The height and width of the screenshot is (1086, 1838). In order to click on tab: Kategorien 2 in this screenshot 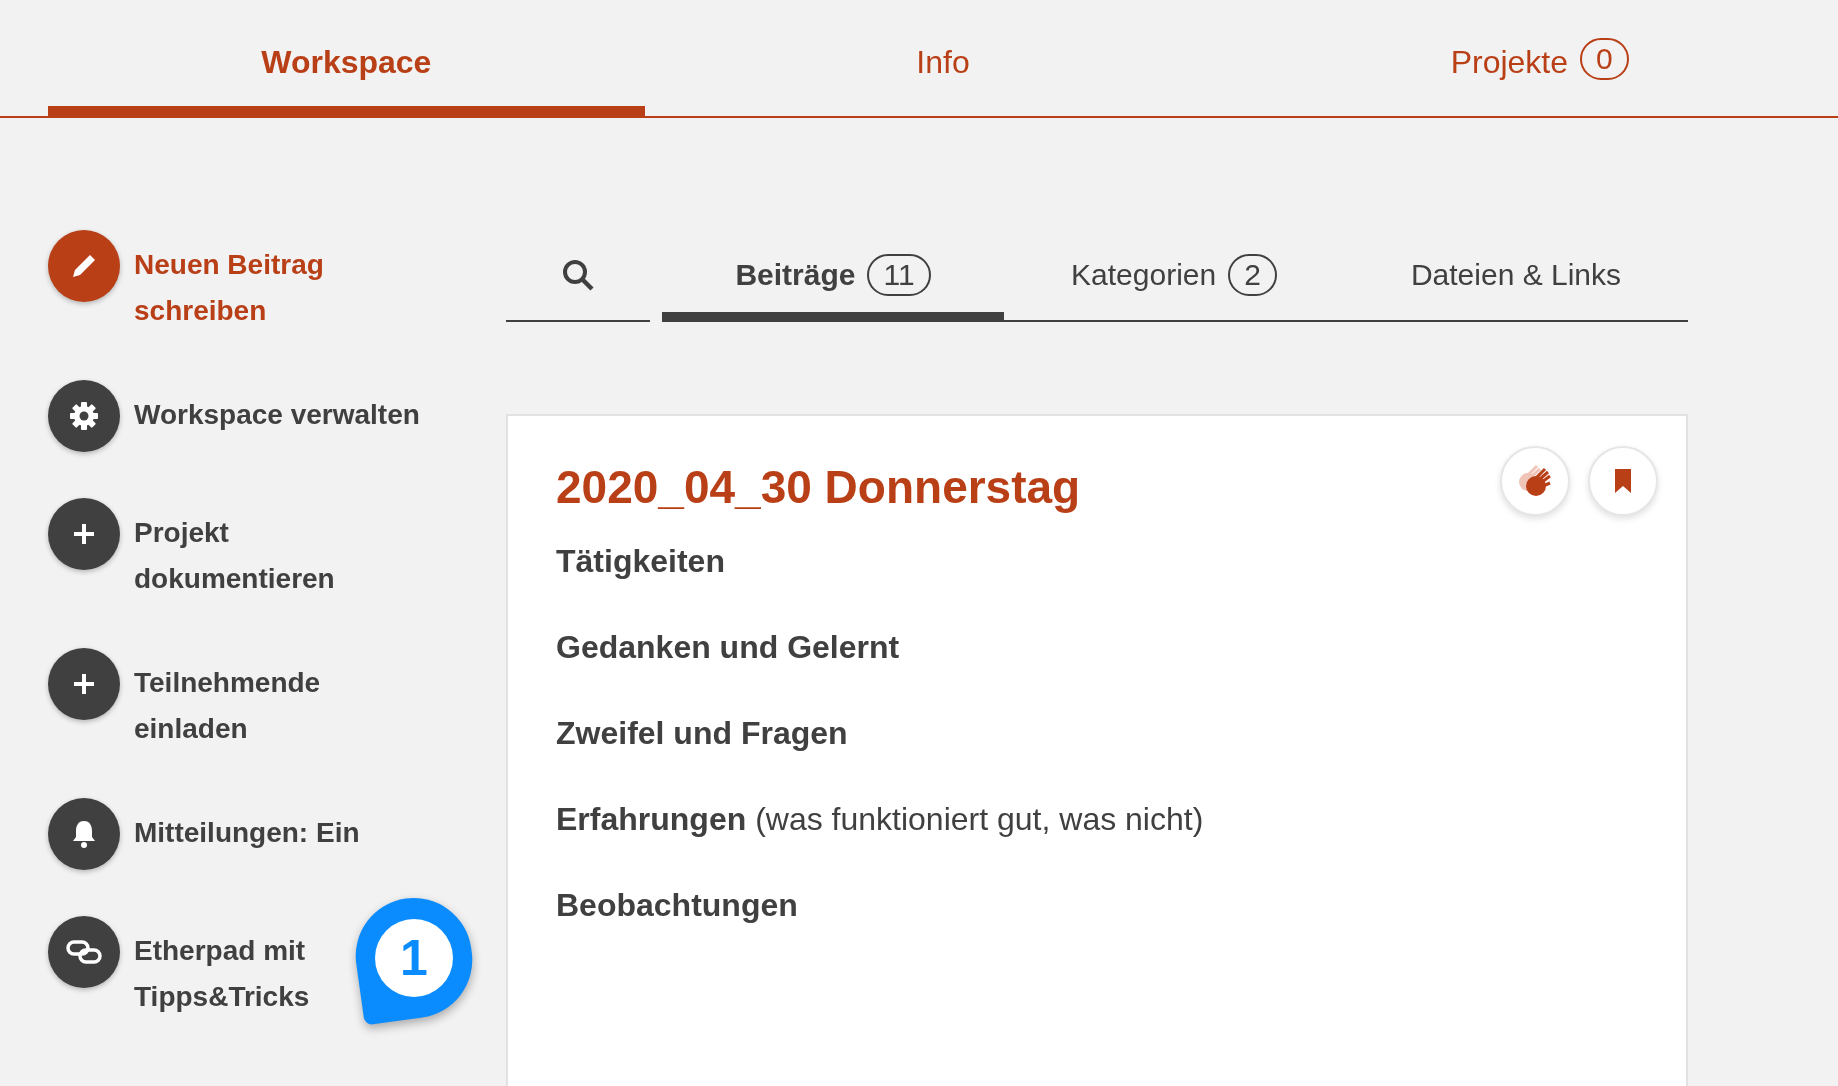, I will do `click(1174, 276)`.